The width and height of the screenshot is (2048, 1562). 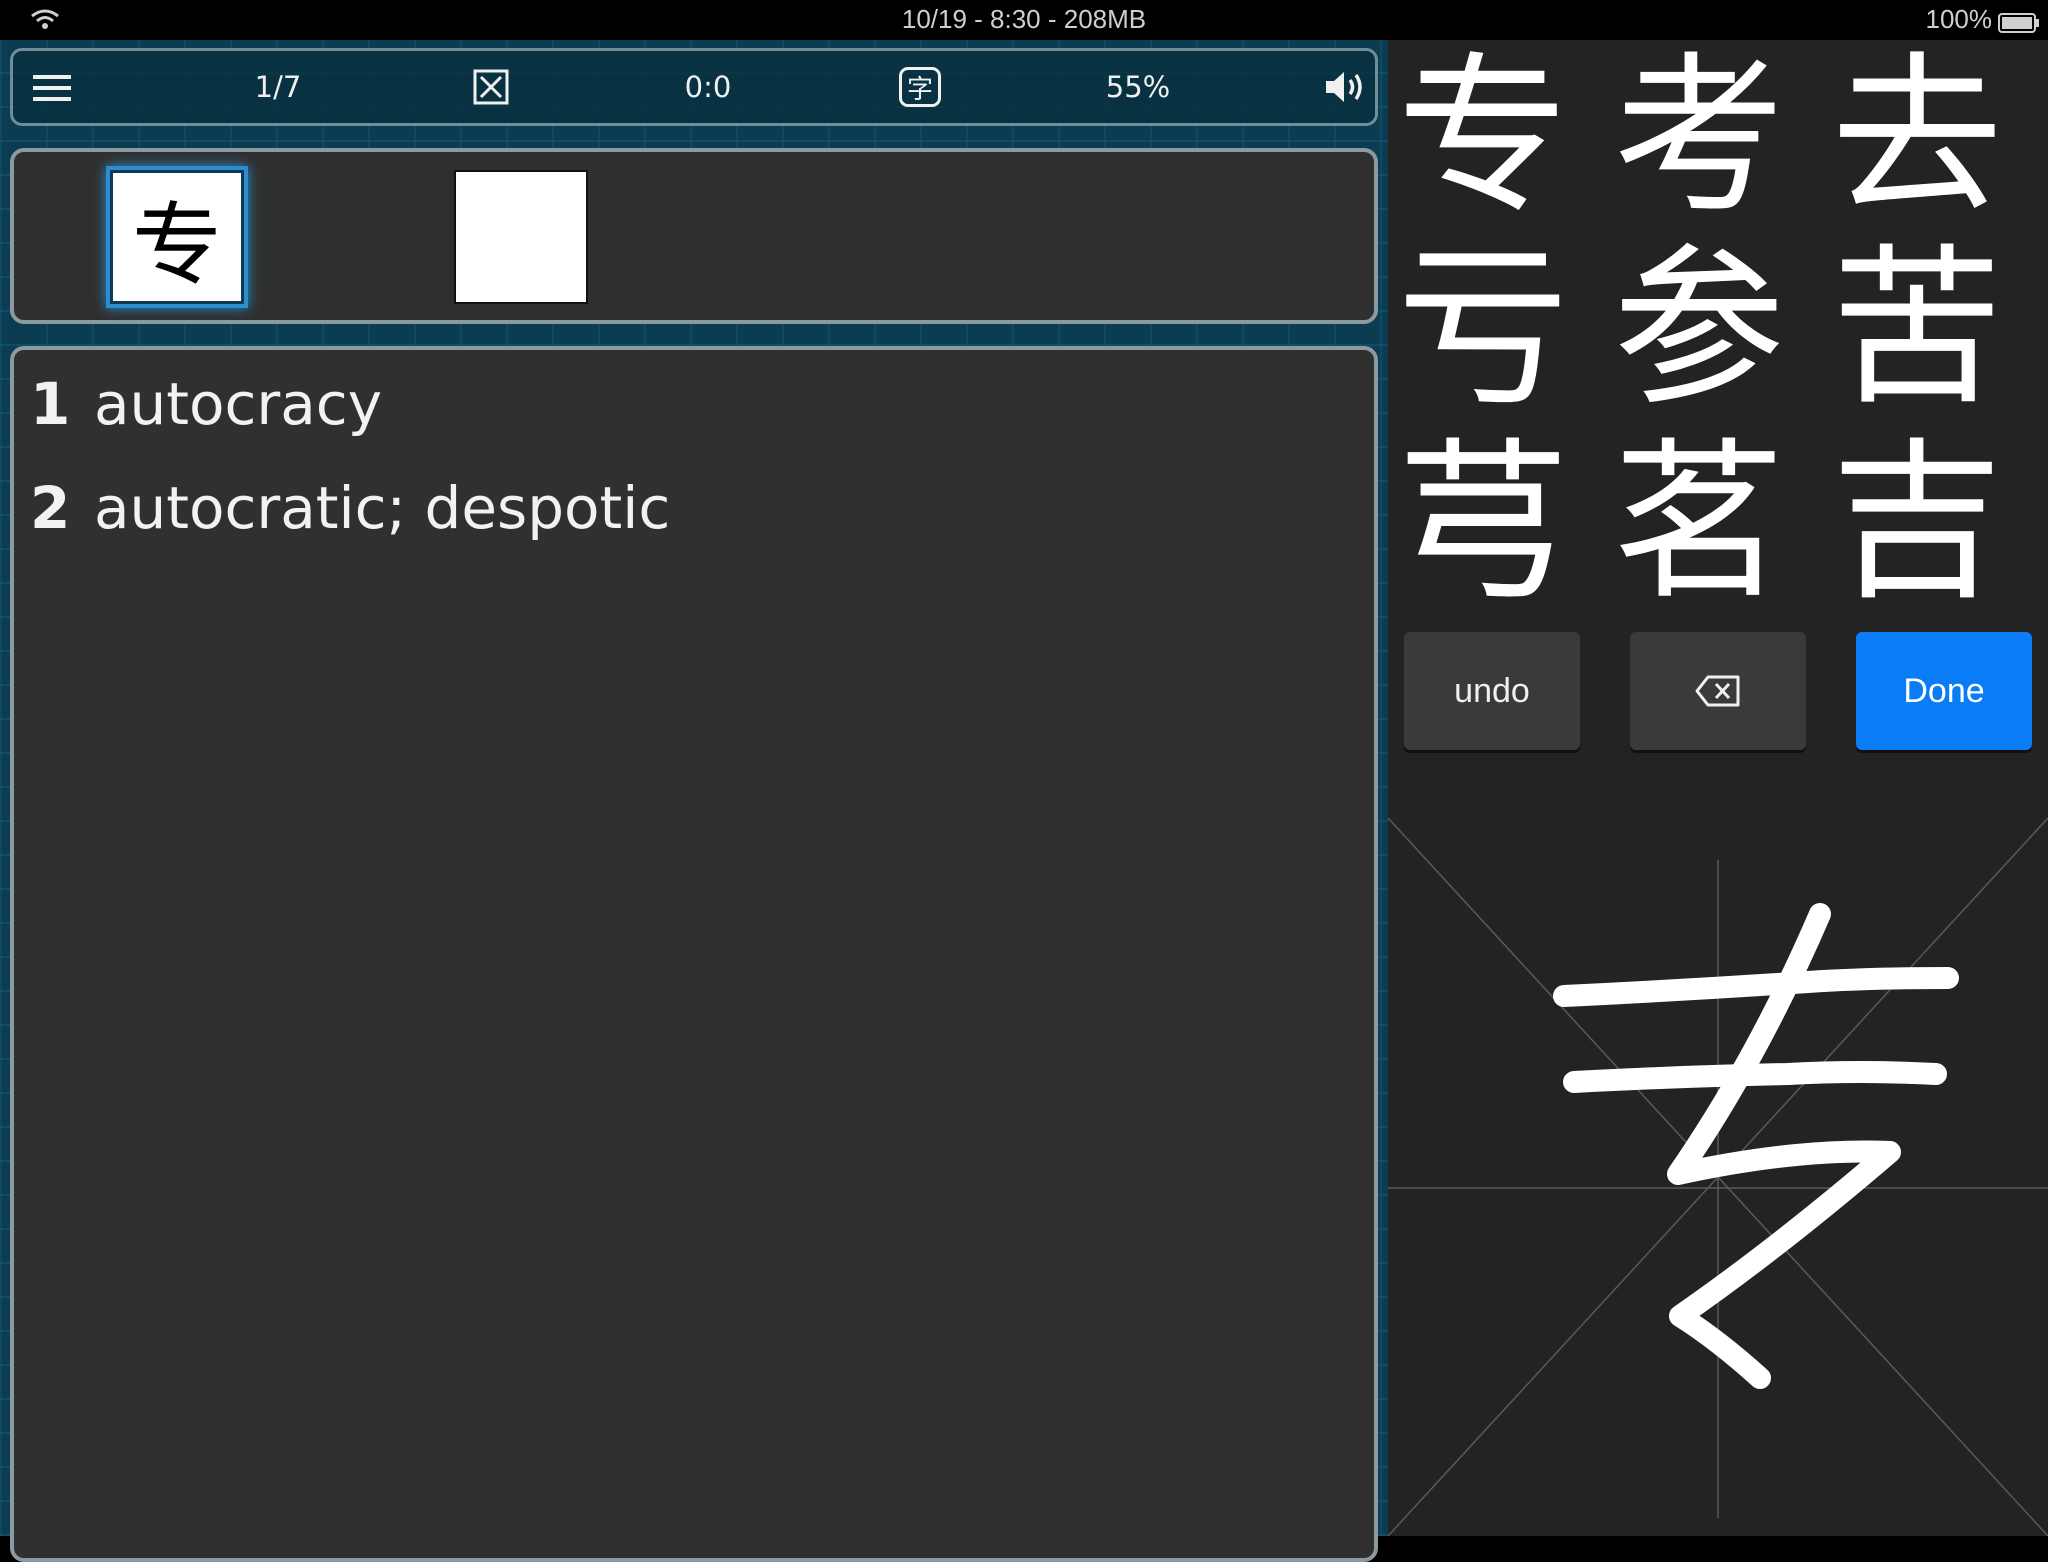 What do you see at coordinates (1944, 691) in the screenshot?
I see `done-button: Done` at bounding box center [1944, 691].